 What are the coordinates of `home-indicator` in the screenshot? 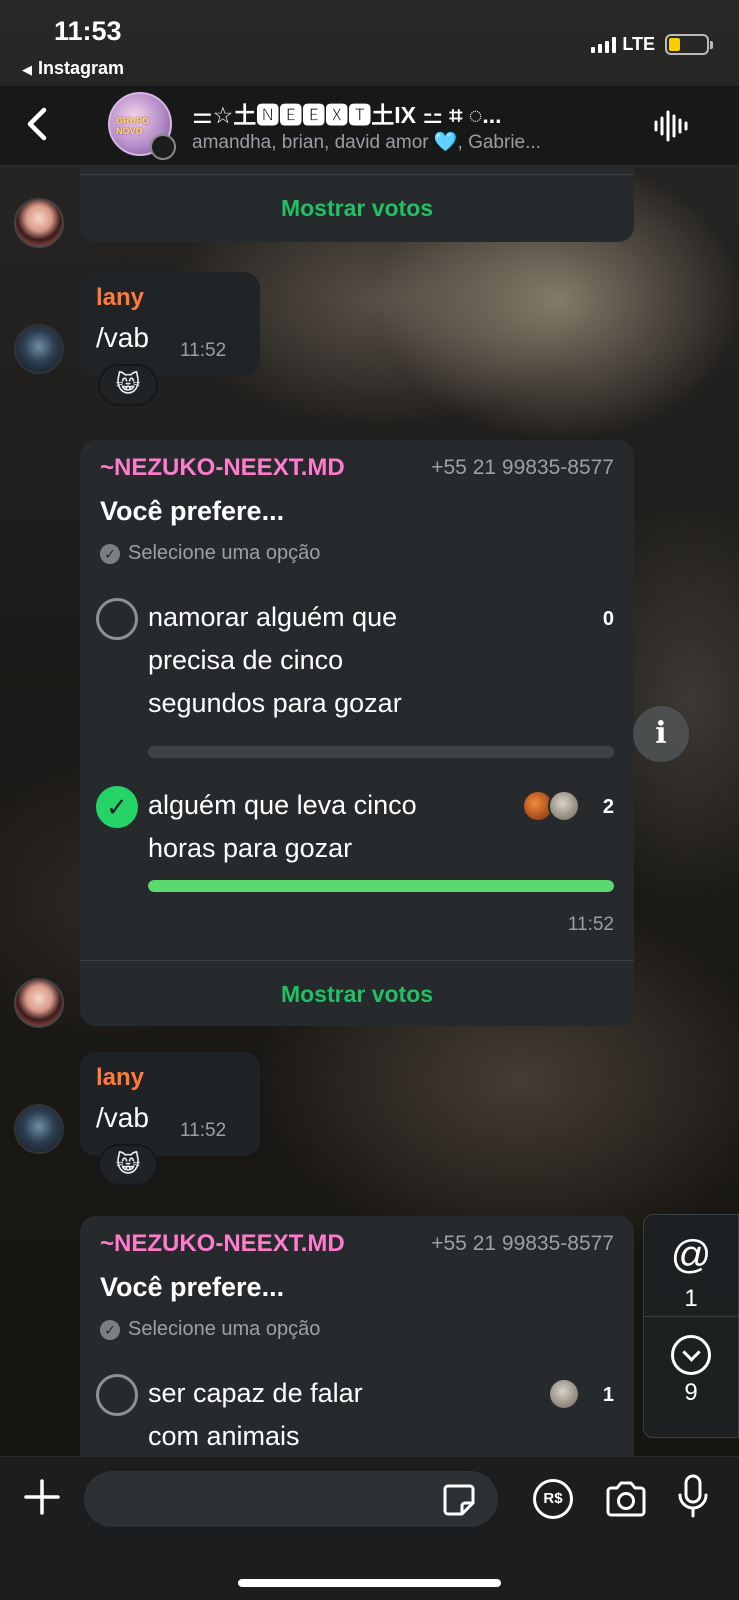 It's located at (369, 1583).